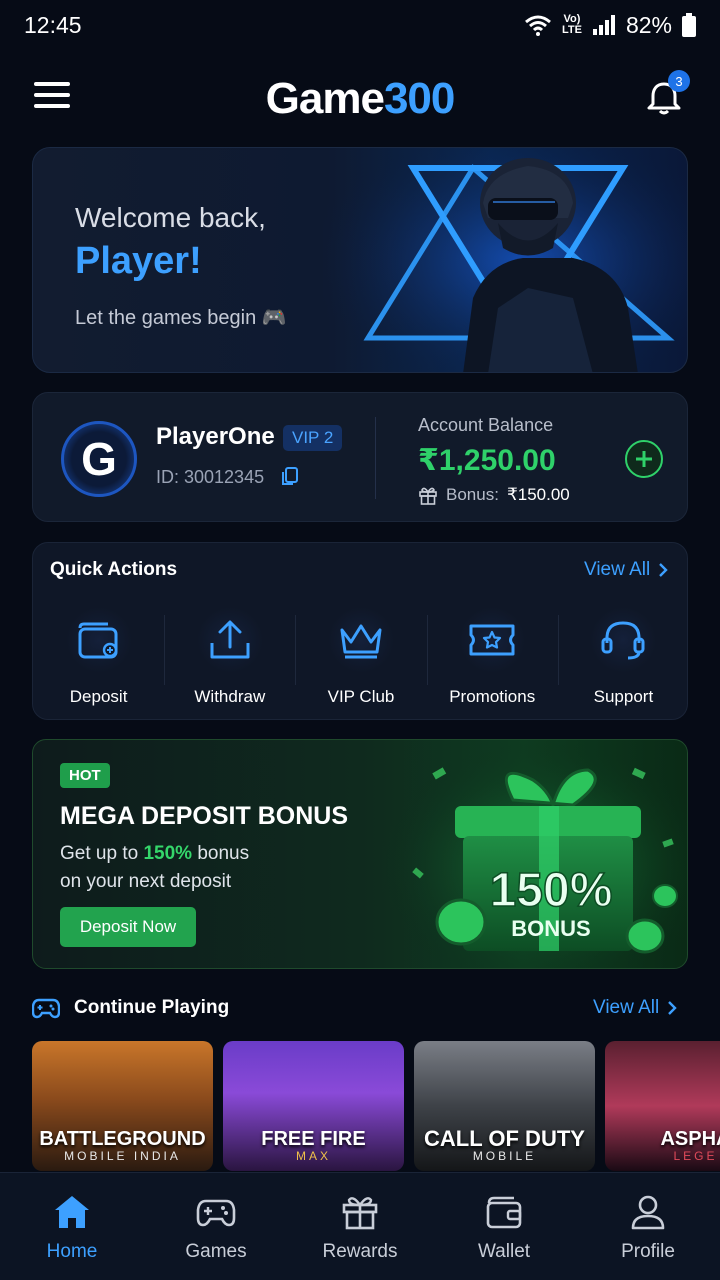 Image resolution: width=720 pixels, height=1280 pixels. What do you see at coordinates (695, 1156) in the screenshot?
I see `game-subtitle: LEGE` at bounding box center [695, 1156].